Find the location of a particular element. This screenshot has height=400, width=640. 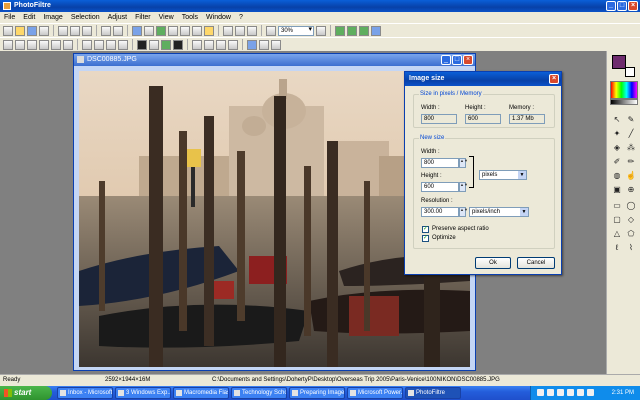

texture-icon is located at coordinates (264, 44).